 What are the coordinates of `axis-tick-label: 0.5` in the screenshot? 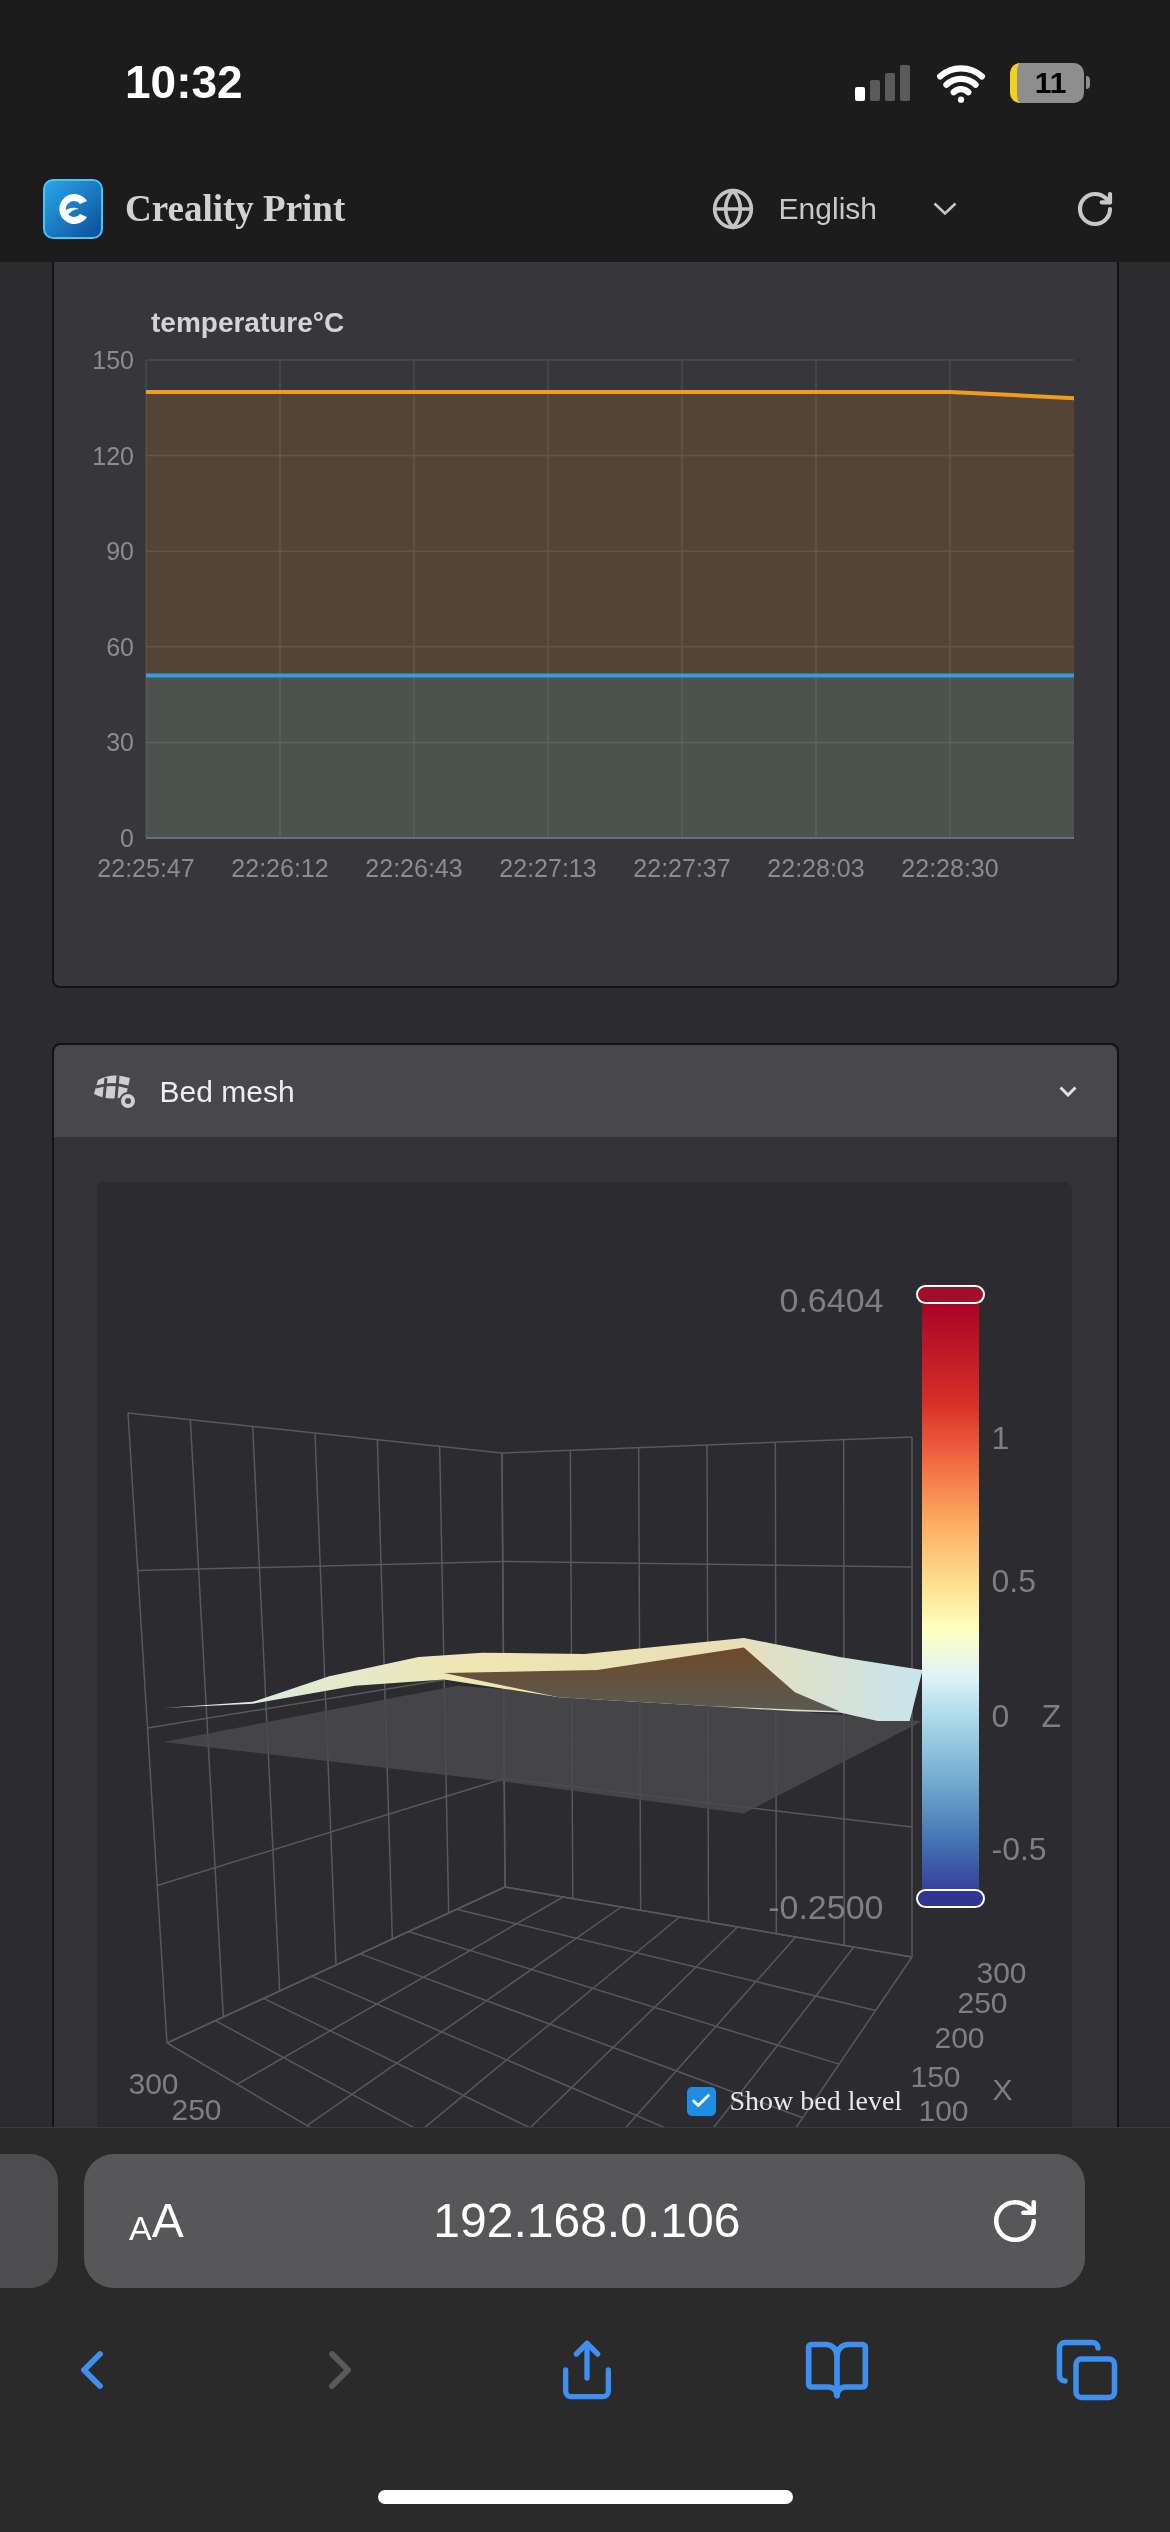 It's located at (1013, 1581).